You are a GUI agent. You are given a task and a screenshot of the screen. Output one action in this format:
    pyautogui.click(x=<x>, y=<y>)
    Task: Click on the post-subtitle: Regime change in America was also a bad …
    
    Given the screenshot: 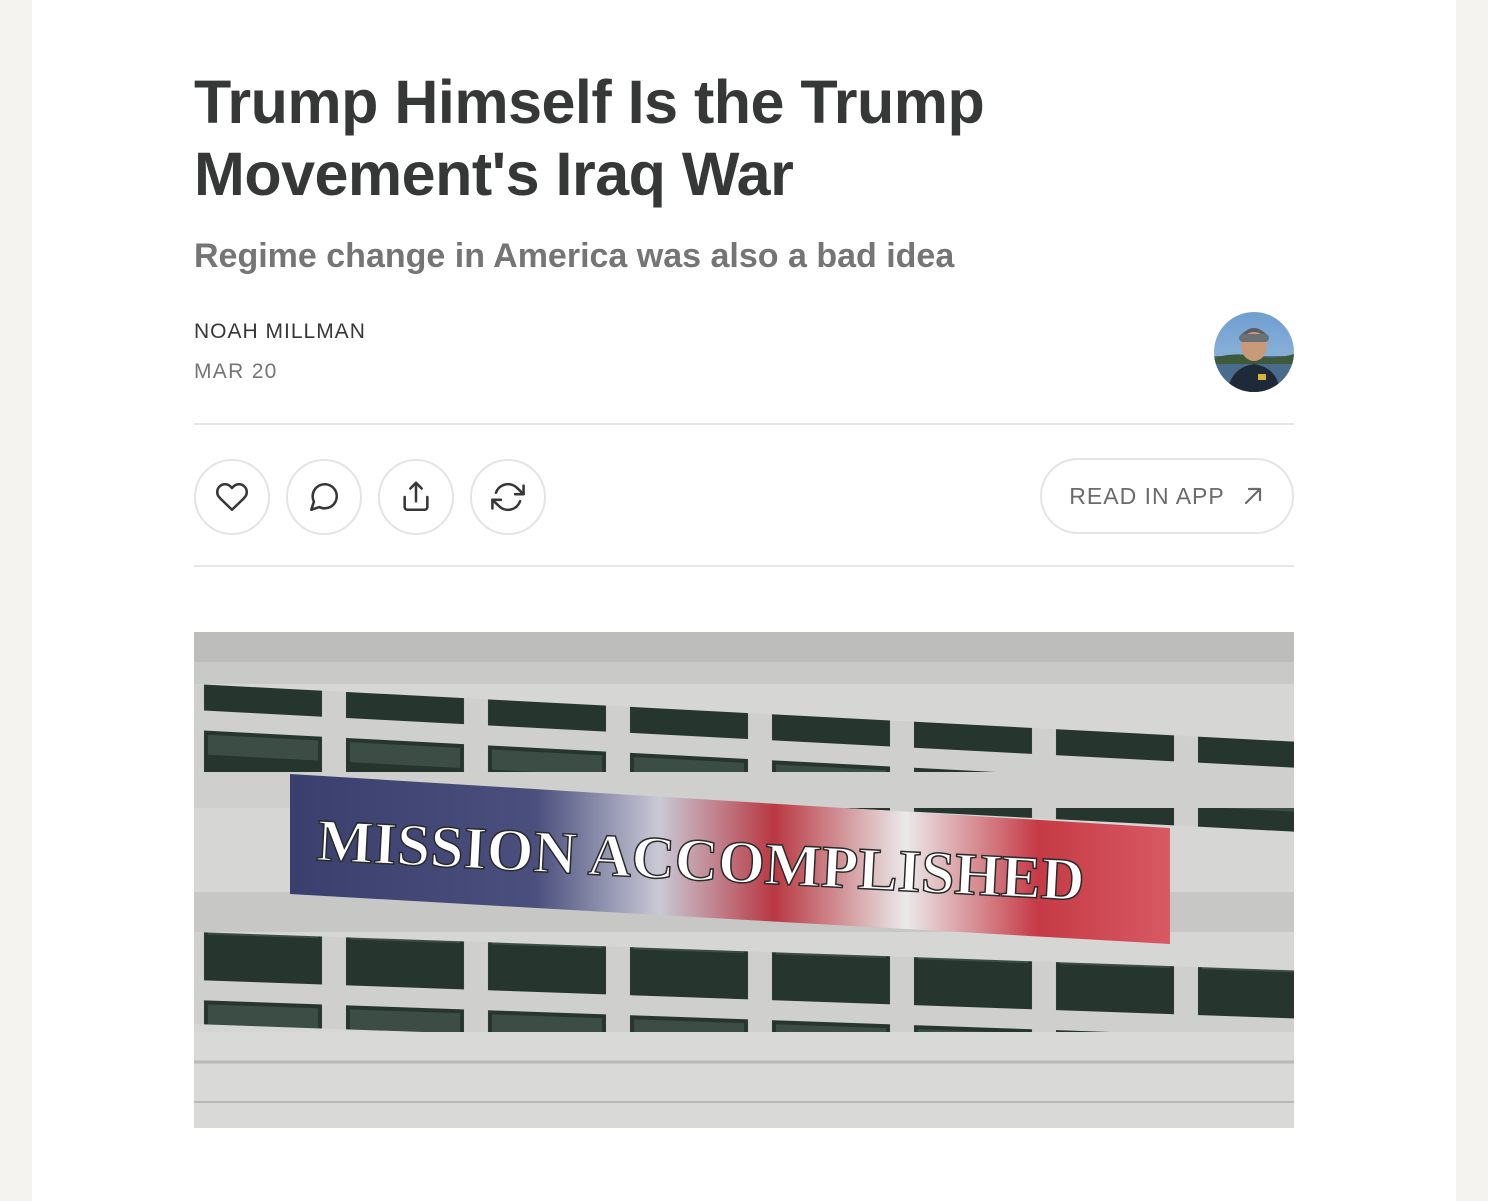 What is the action you would take?
    pyautogui.click(x=574, y=256)
    